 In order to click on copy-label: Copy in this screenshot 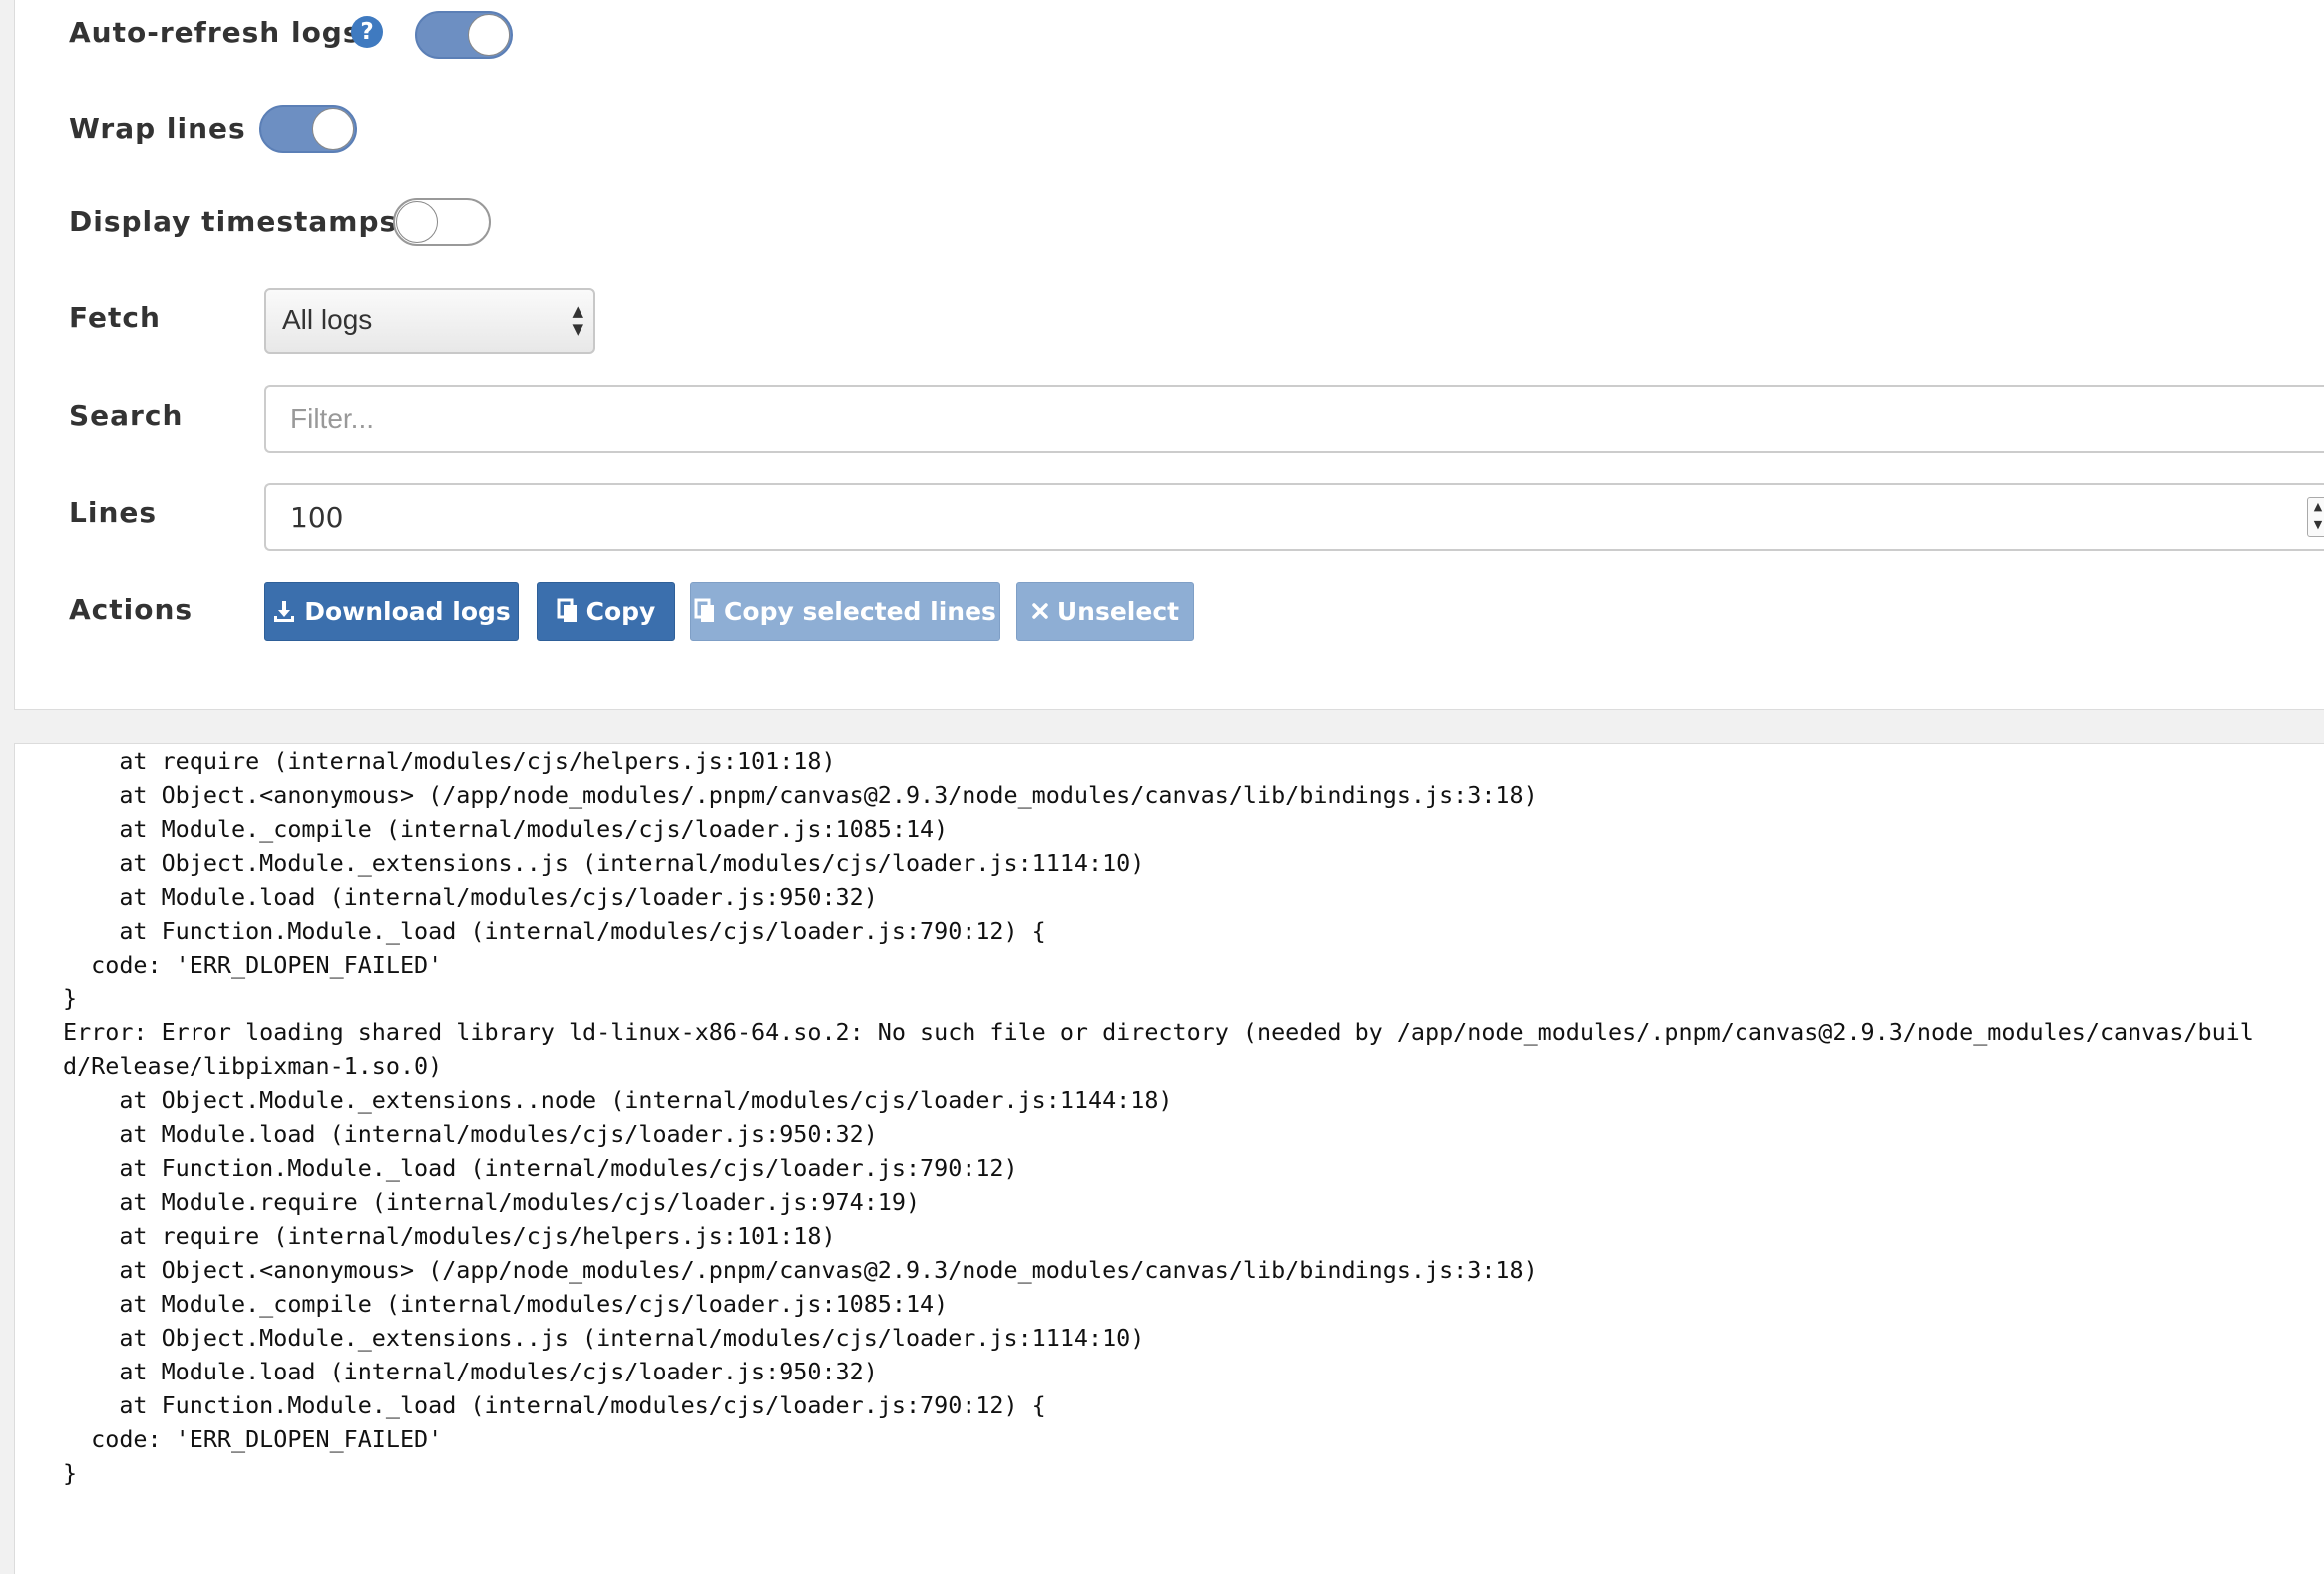, I will do `click(620, 611)`.